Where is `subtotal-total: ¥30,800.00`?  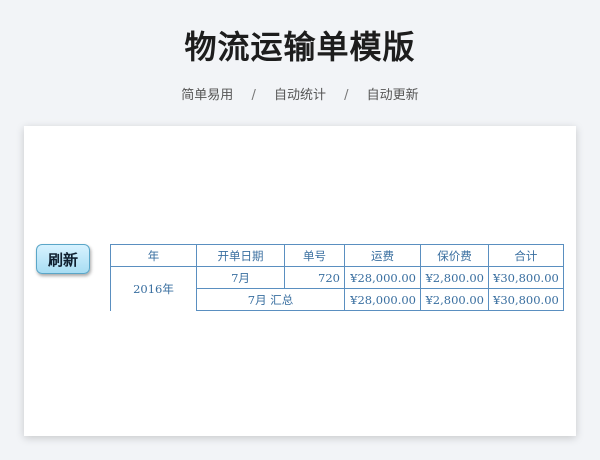 subtotal-total: ¥30,800.00 is located at coordinates (526, 299).